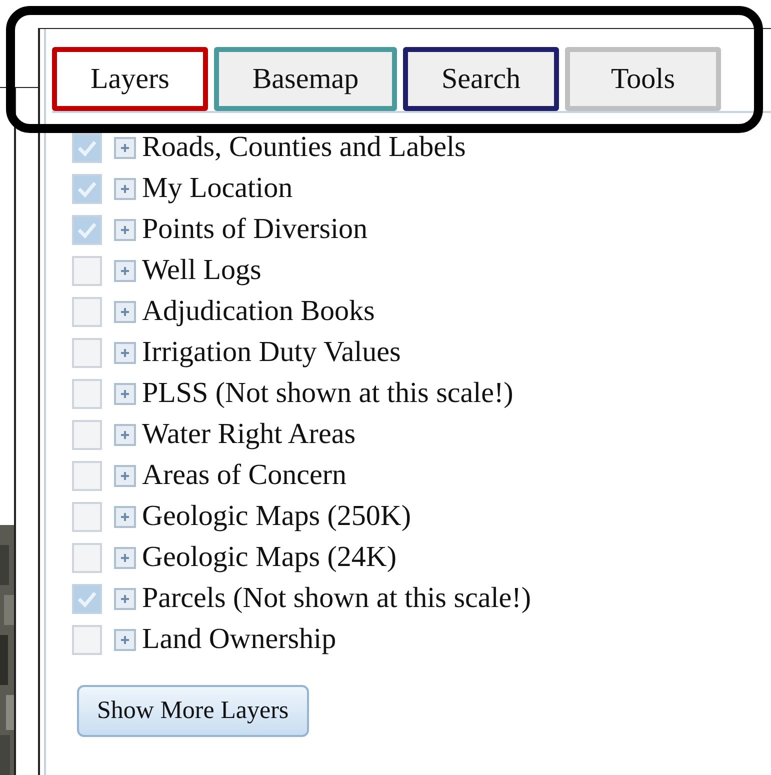 The width and height of the screenshot is (771, 775). Describe the element at coordinates (244, 475) in the screenshot. I see `layer-label: Areas of Concern` at that location.